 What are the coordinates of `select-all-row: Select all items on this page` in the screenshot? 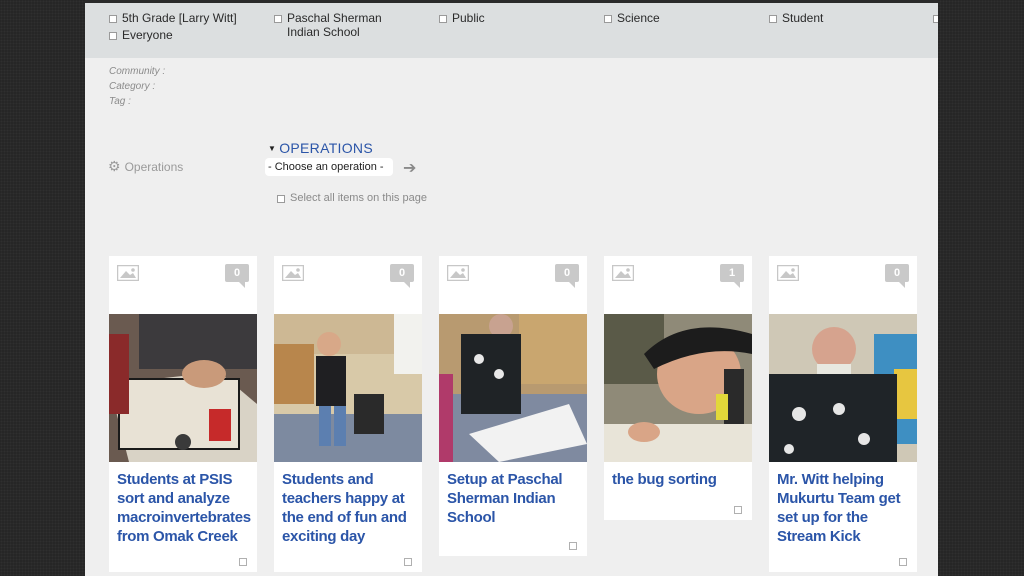 It's located at (352, 198).